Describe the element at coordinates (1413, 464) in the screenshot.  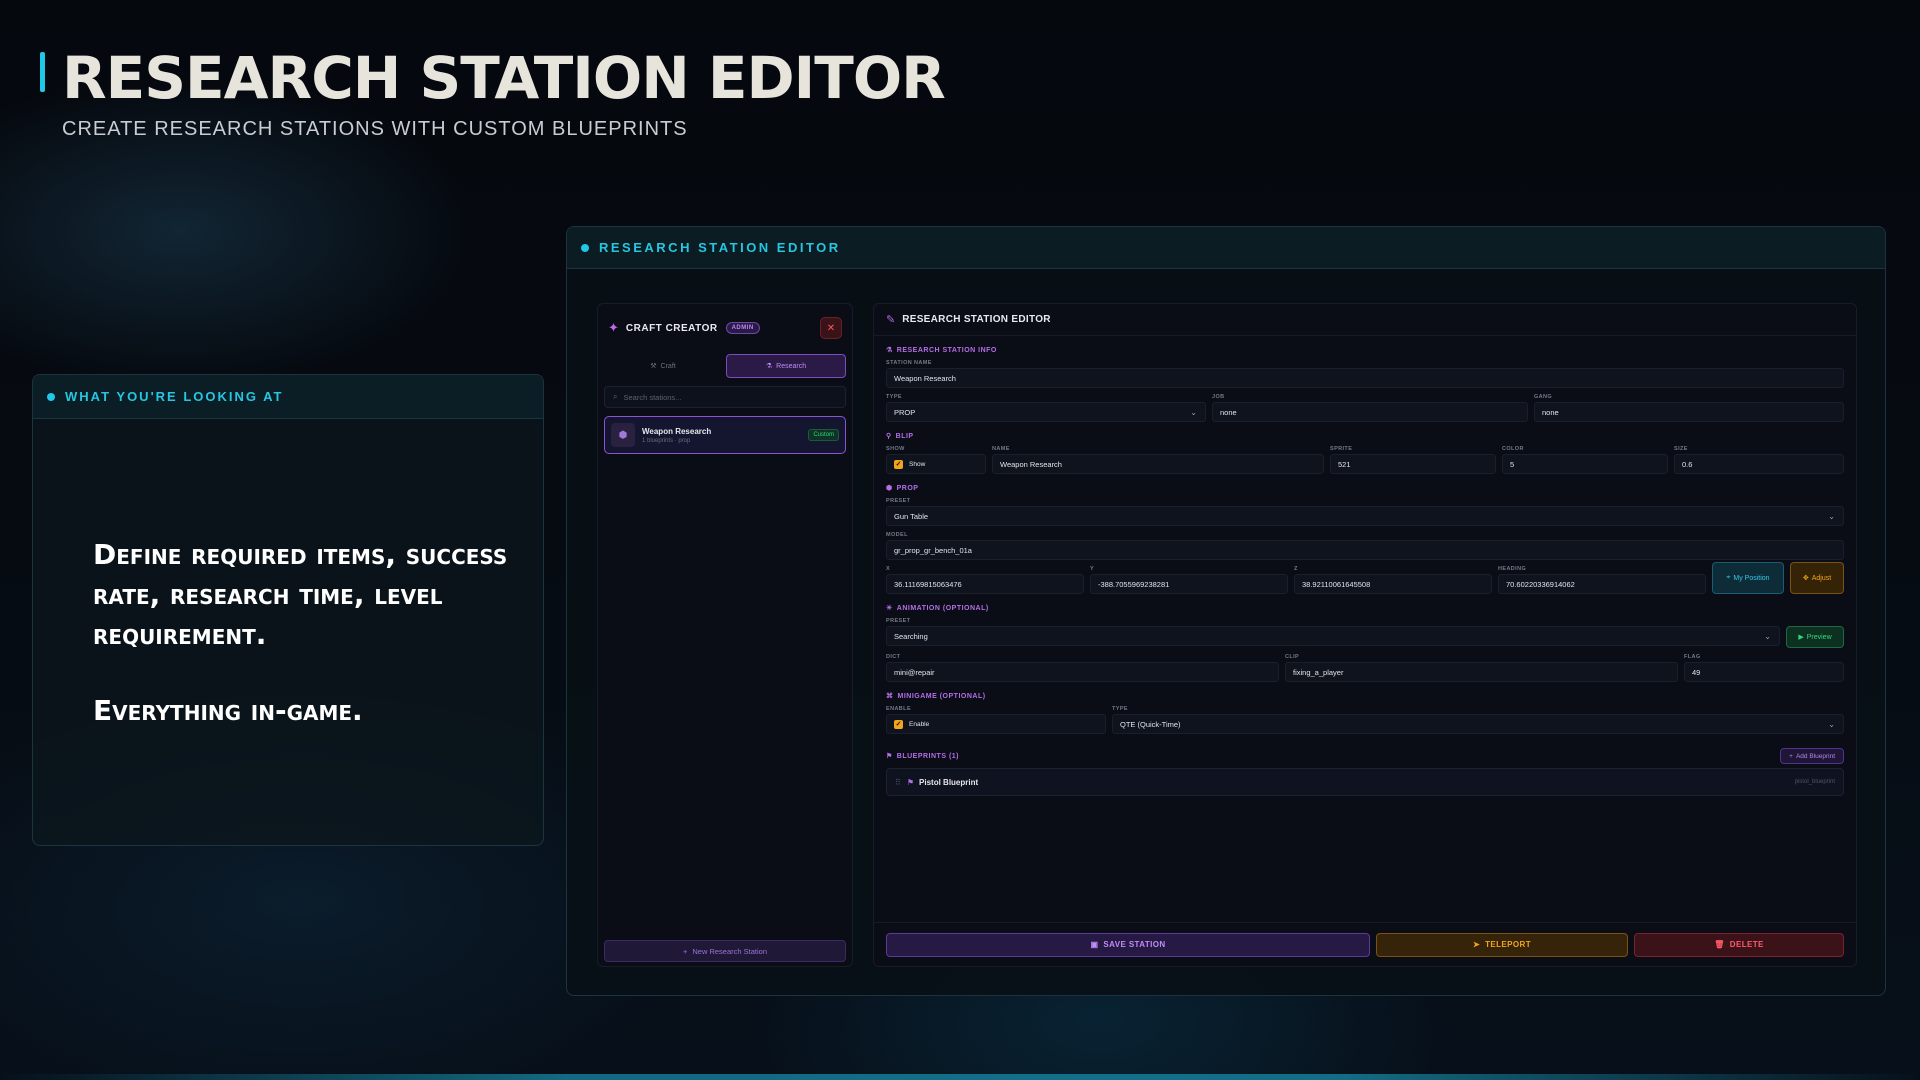
I see `sprite-input: 521` at that location.